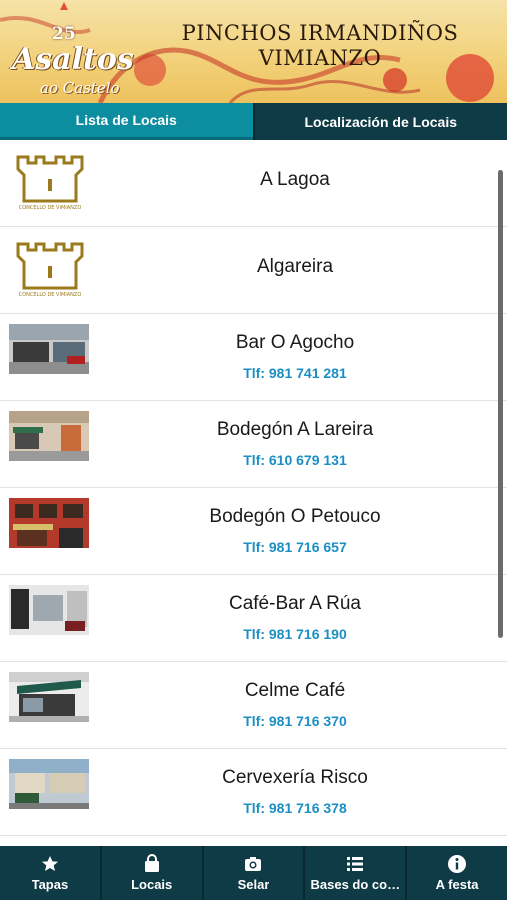 Image resolution: width=507 pixels, height=900 pixels. I want to click on locale-phone: Tlf: 981 716 370, so click(295, 721).